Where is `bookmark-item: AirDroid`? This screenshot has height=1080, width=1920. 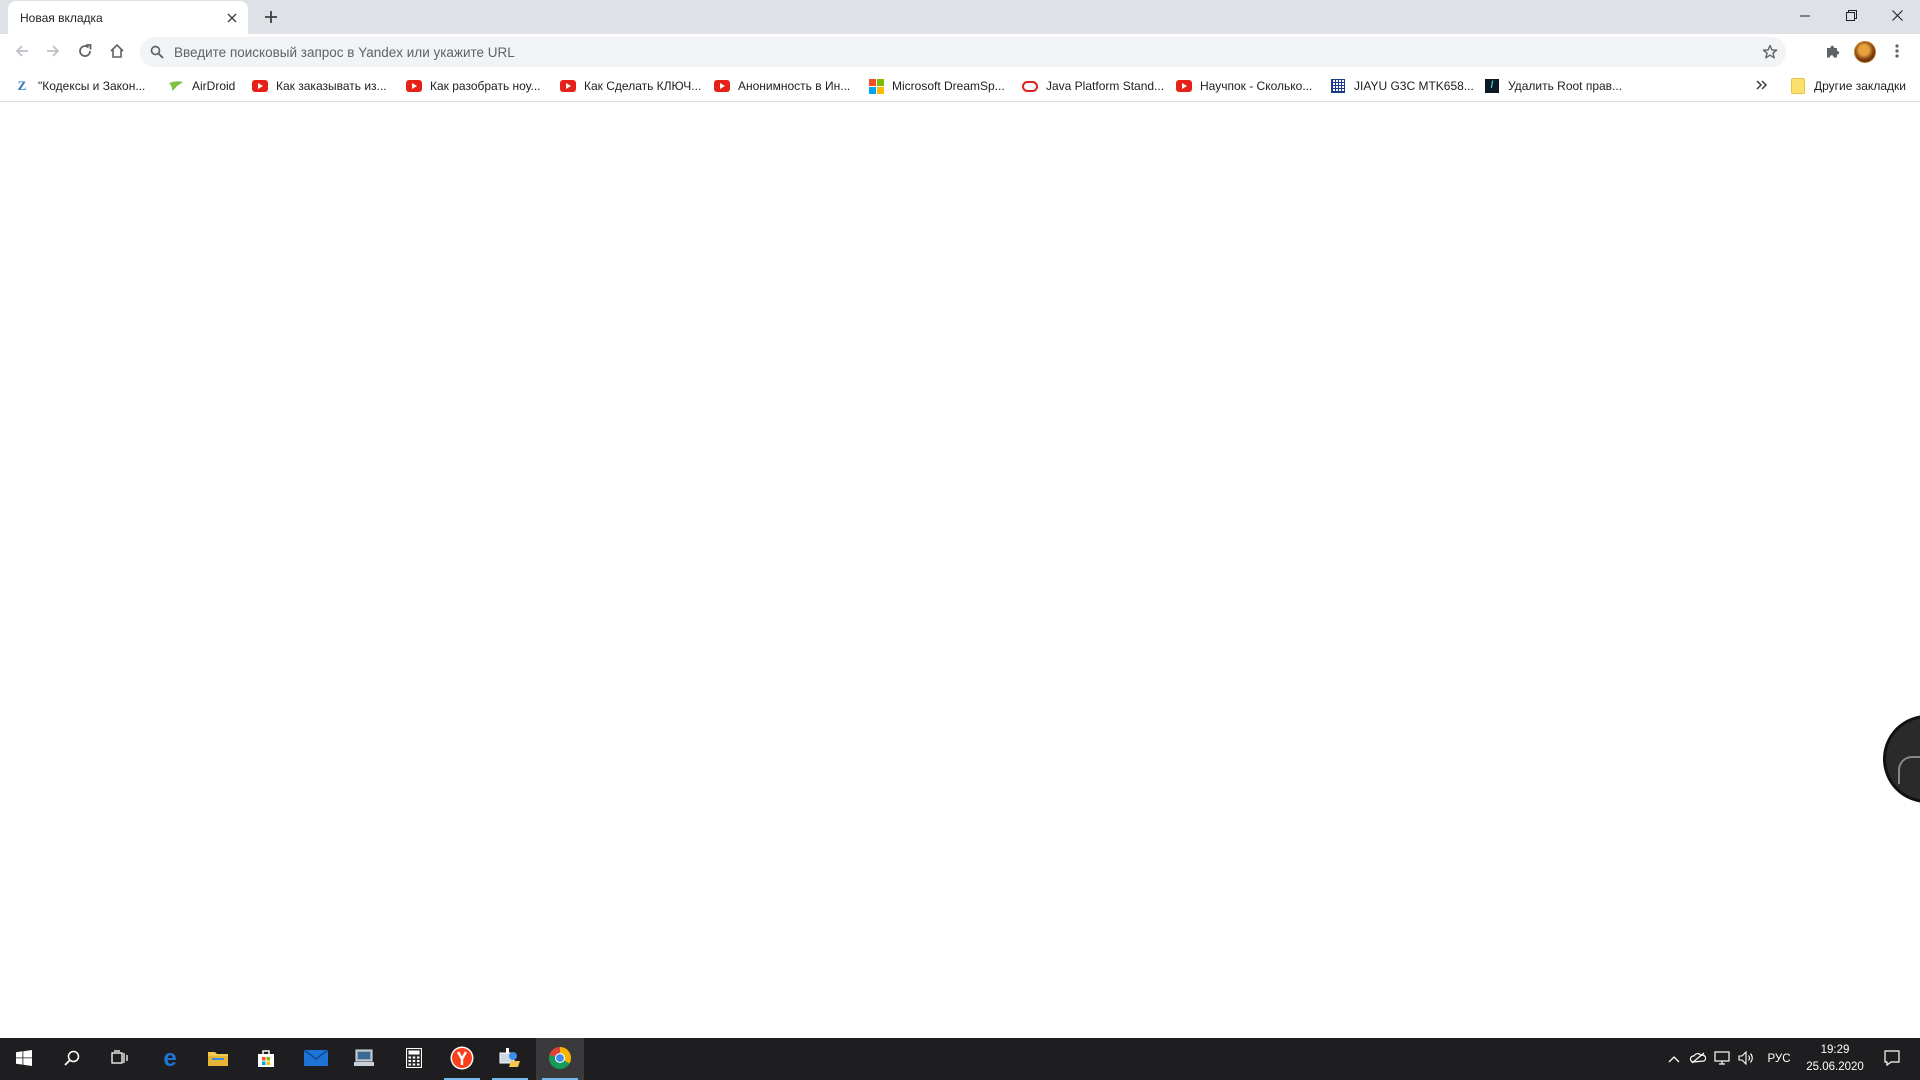 bookmark-item: AirDroid is located at coordinates (201, 86).